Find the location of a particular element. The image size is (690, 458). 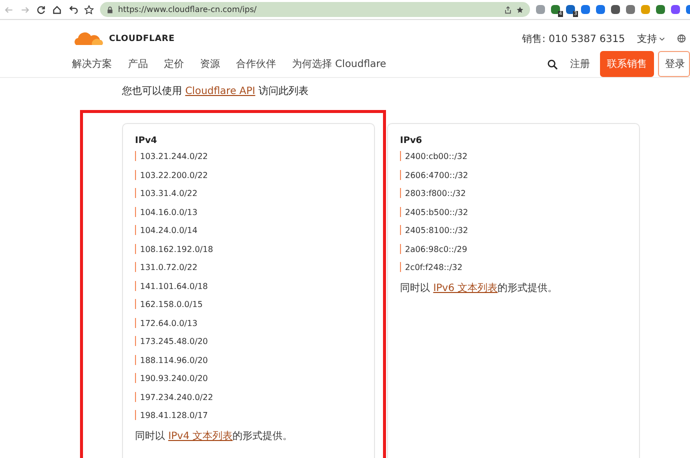

text-list-note: 同时以 IPv4 文本列表的形式提供。 is located at coordinates (214, 436).